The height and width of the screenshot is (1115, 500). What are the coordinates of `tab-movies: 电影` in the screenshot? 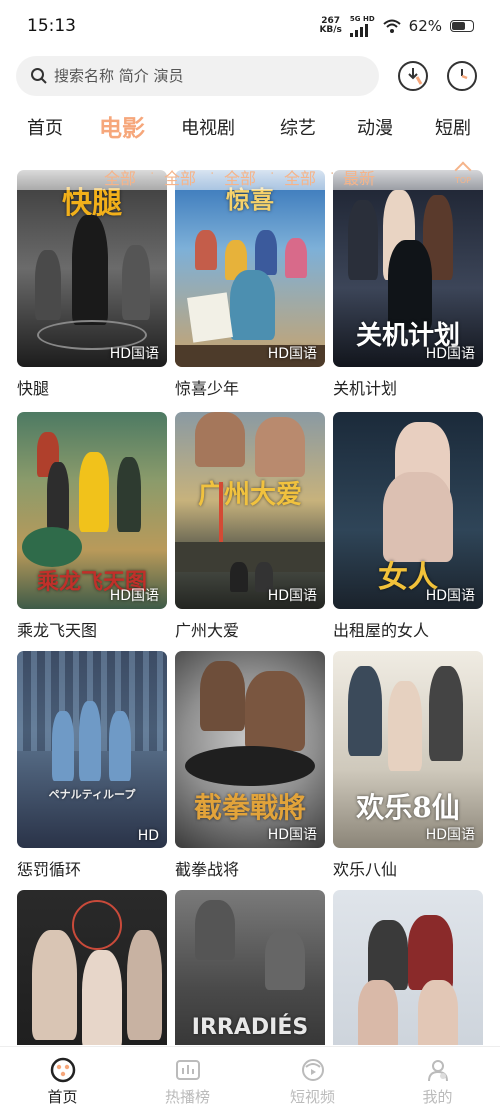 It's located at (122, 126).